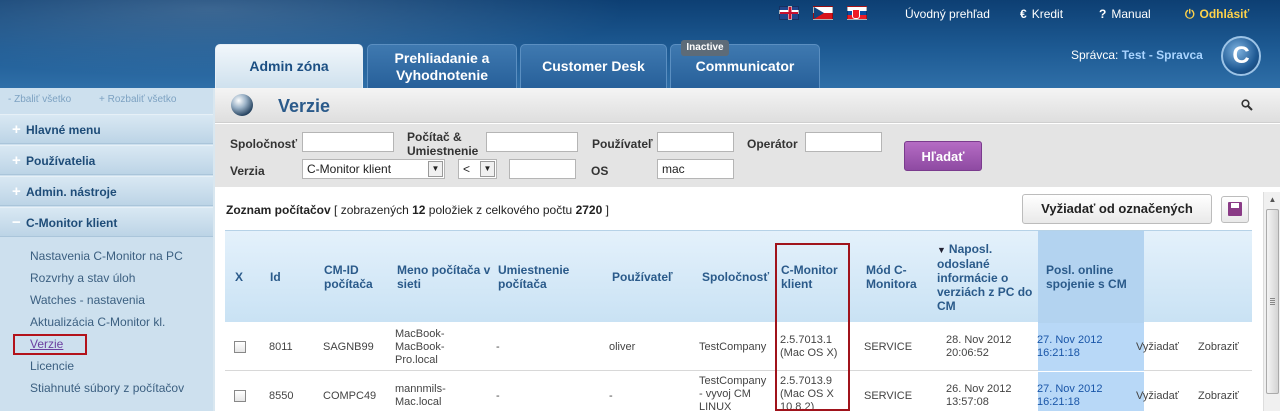 The height and width of the screenshot is (411, 1280). What do you see at coordinates (420, 346) in the screenshot?
I see `cell-computer-name: MacBook-MacBook-Pro.local` at bounding box center [420, 346].